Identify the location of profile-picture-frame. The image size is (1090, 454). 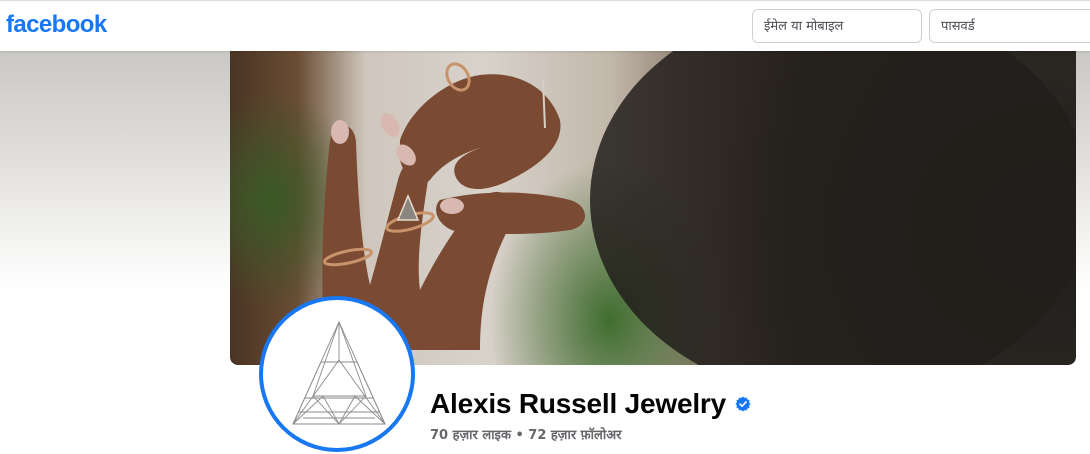
(337, 374).